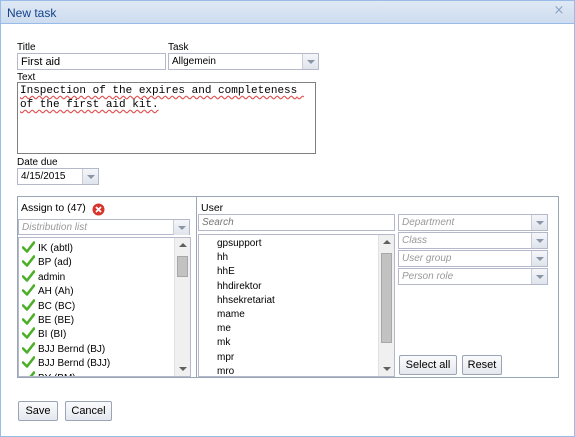 The image size is (575, 437). What do you see at coordinates (428, 222) in the screenshot?
I see `department-placeholder: Department` at bounding box center [428, 222].